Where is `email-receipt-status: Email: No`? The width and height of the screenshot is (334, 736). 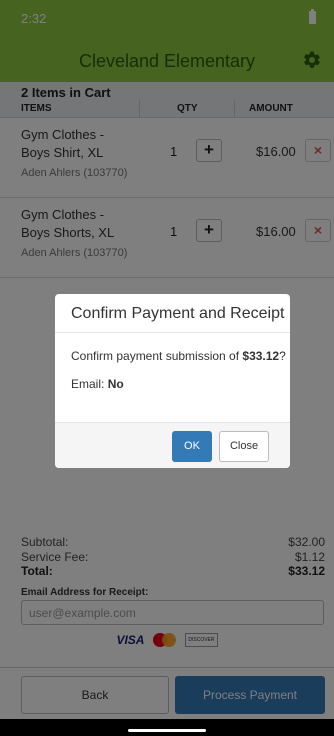
email-receipt-status: Email: No is located at coordinates (97, 384).